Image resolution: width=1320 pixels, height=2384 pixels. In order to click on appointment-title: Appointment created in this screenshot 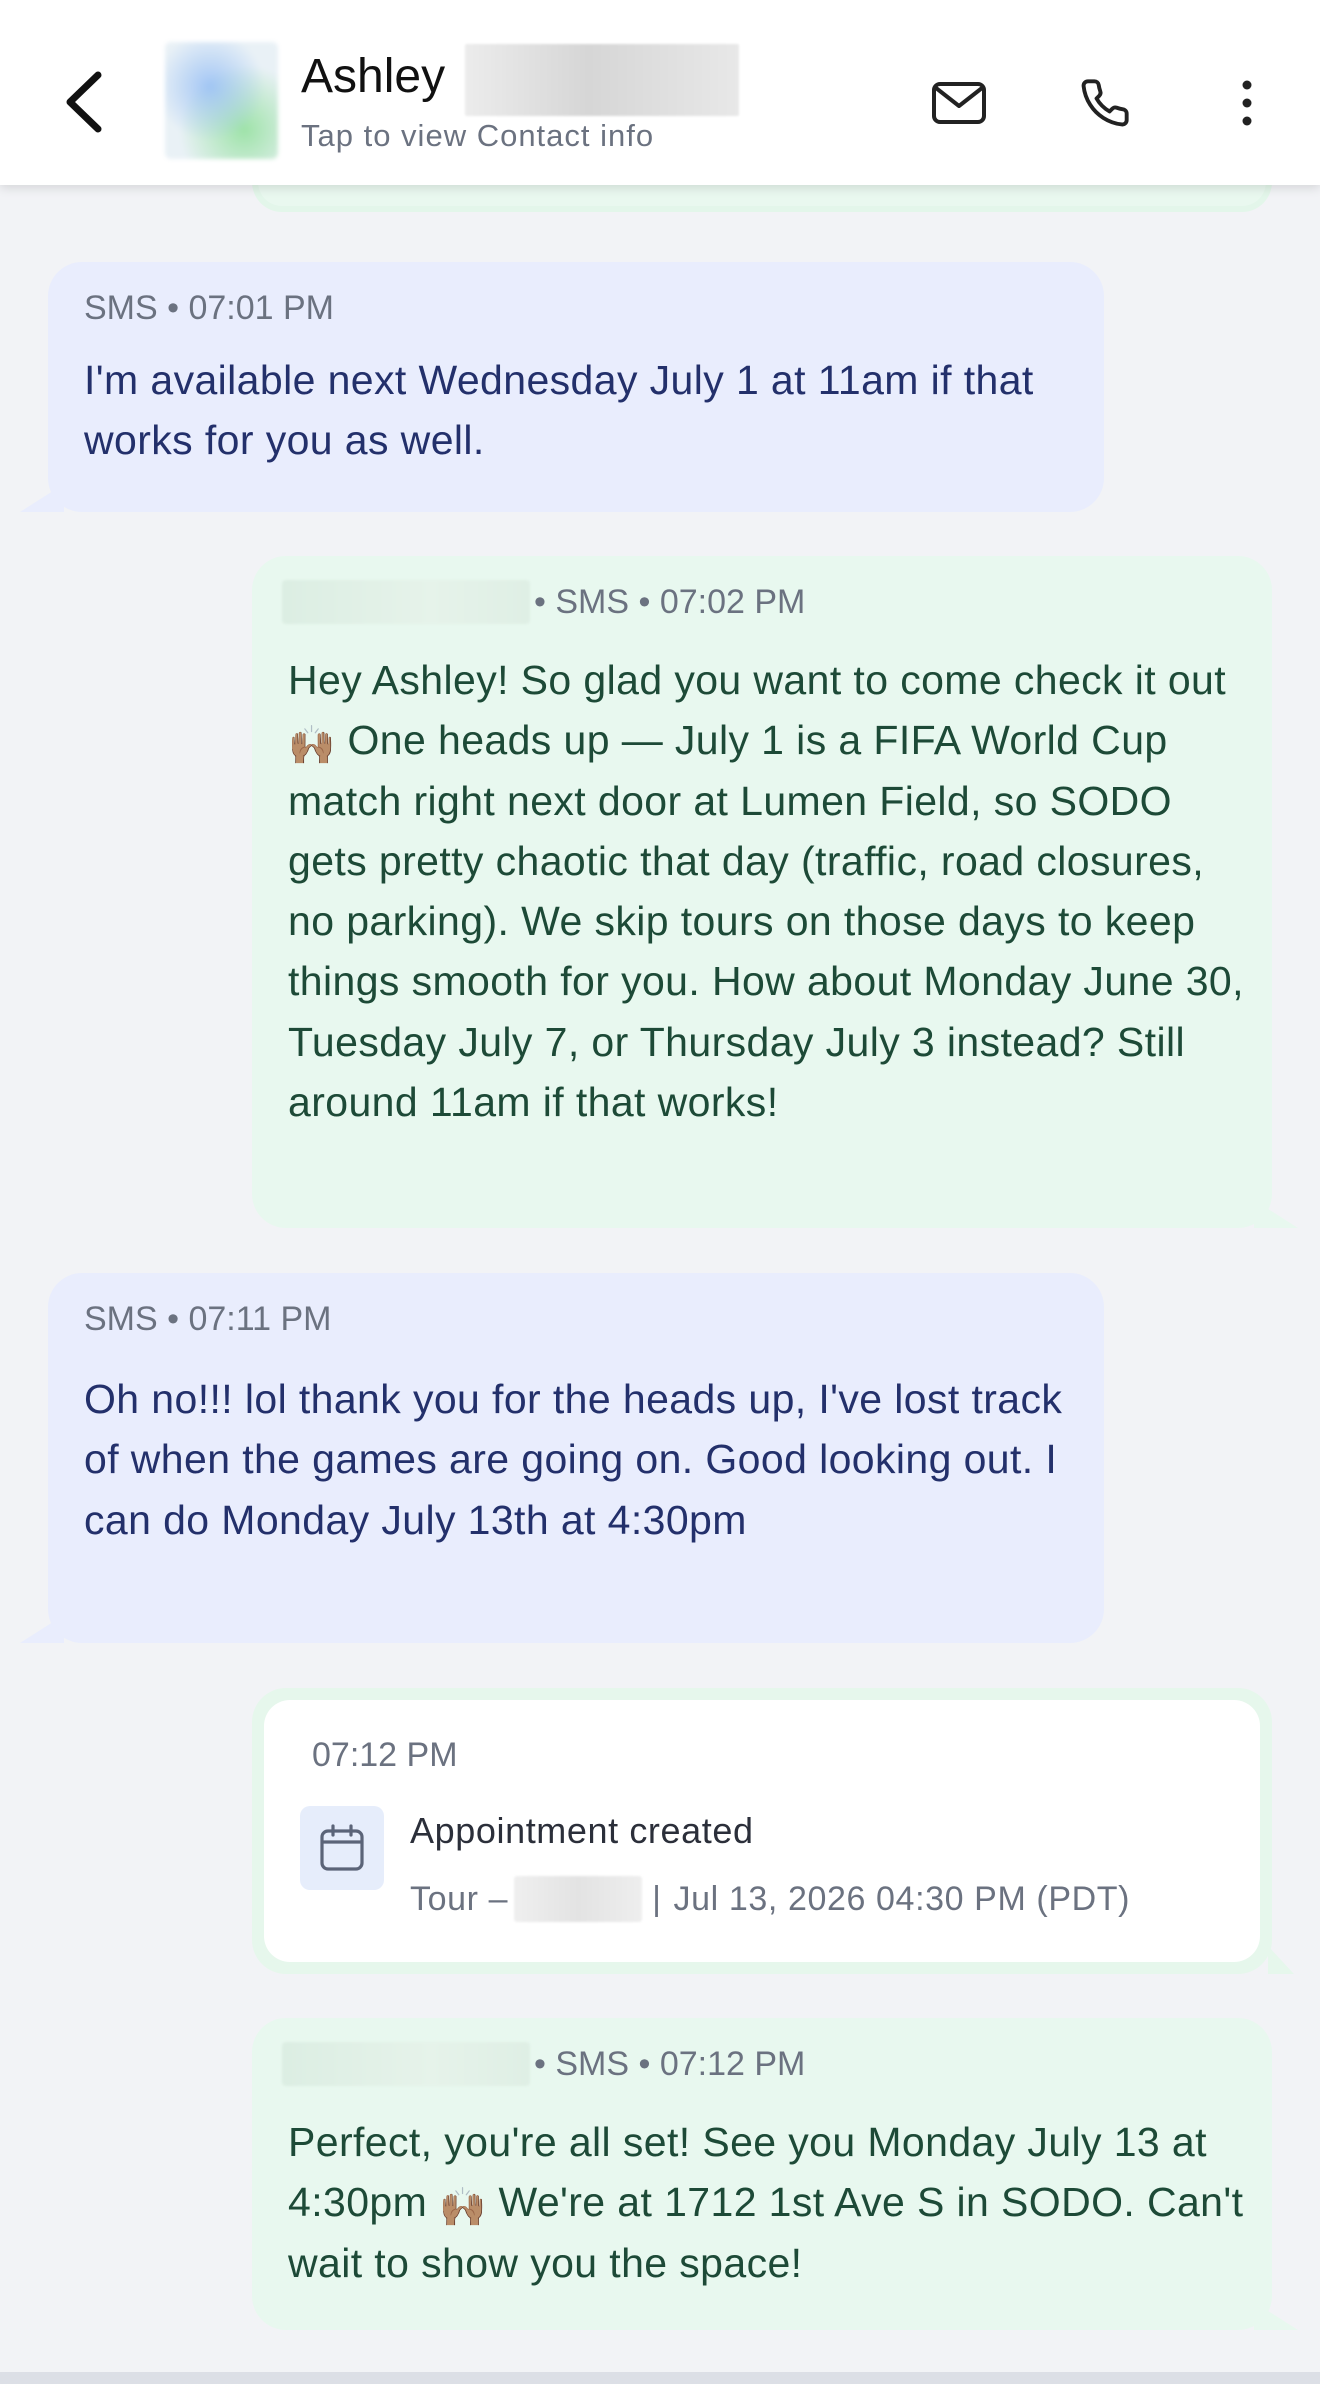, I will do `click(582, 1830)`.